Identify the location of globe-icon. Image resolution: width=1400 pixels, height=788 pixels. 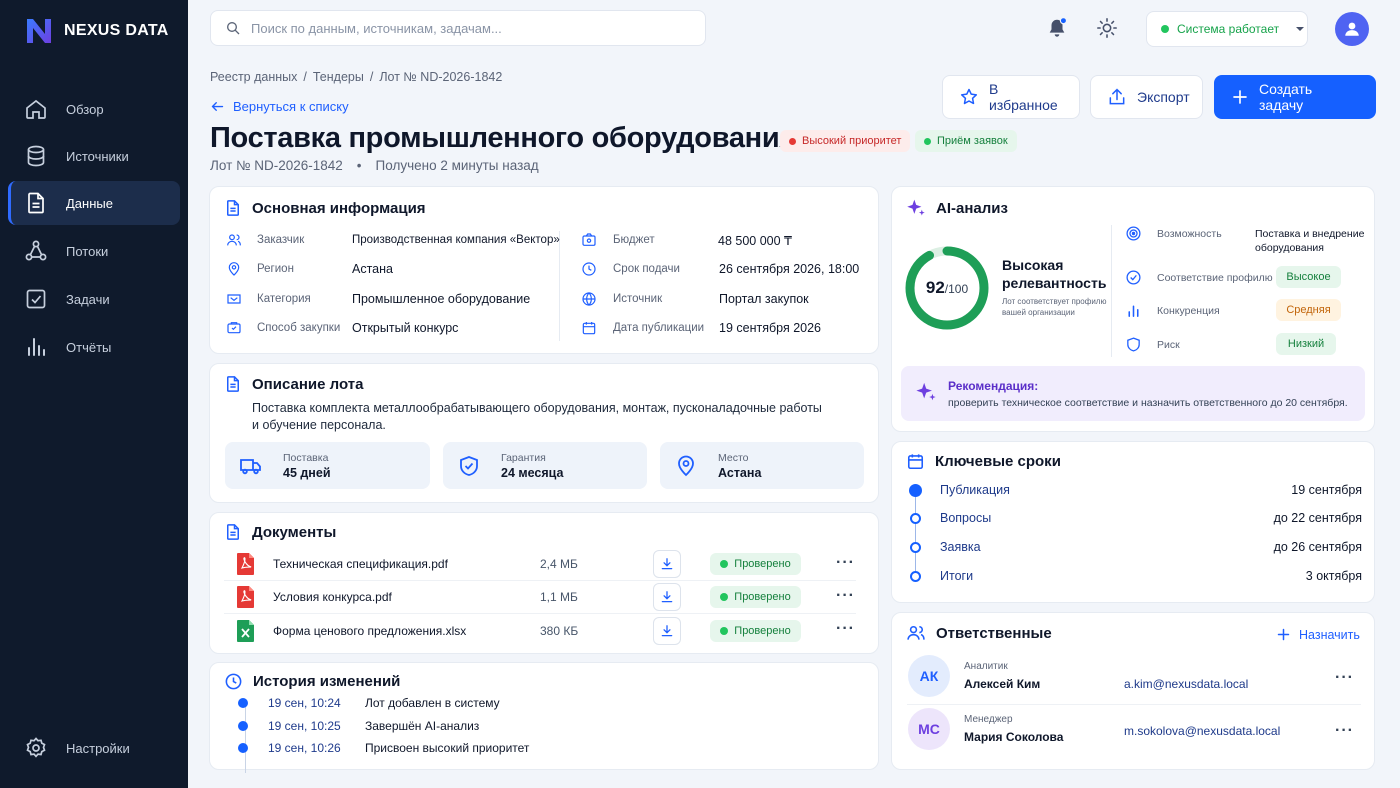
(589, 299).